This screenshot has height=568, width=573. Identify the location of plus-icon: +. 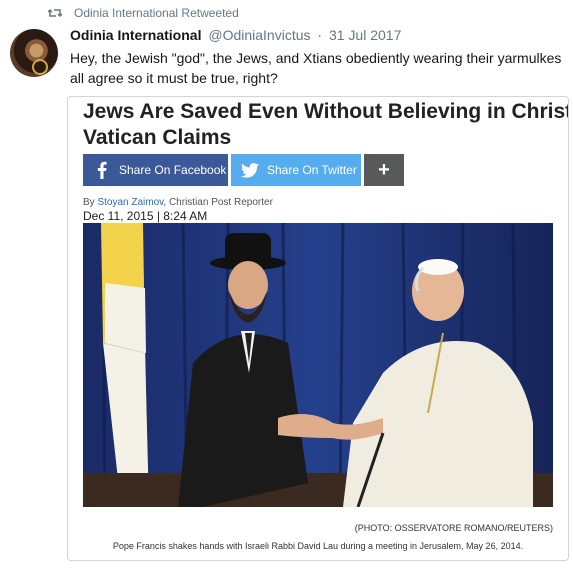
(384, 169).